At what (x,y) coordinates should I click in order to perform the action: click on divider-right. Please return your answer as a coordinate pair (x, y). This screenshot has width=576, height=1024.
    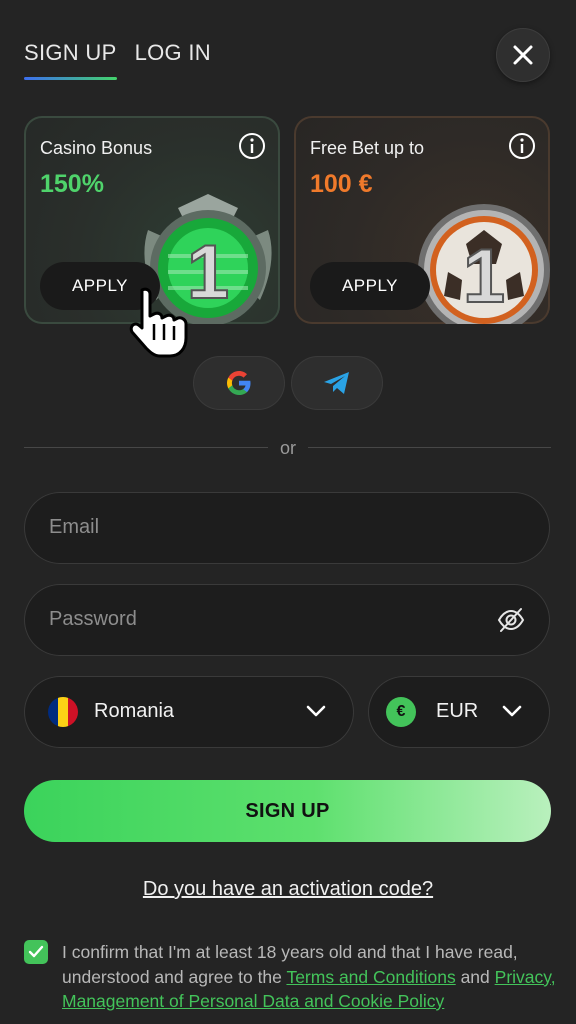
    Looking at the image, I should click on (429, 447).